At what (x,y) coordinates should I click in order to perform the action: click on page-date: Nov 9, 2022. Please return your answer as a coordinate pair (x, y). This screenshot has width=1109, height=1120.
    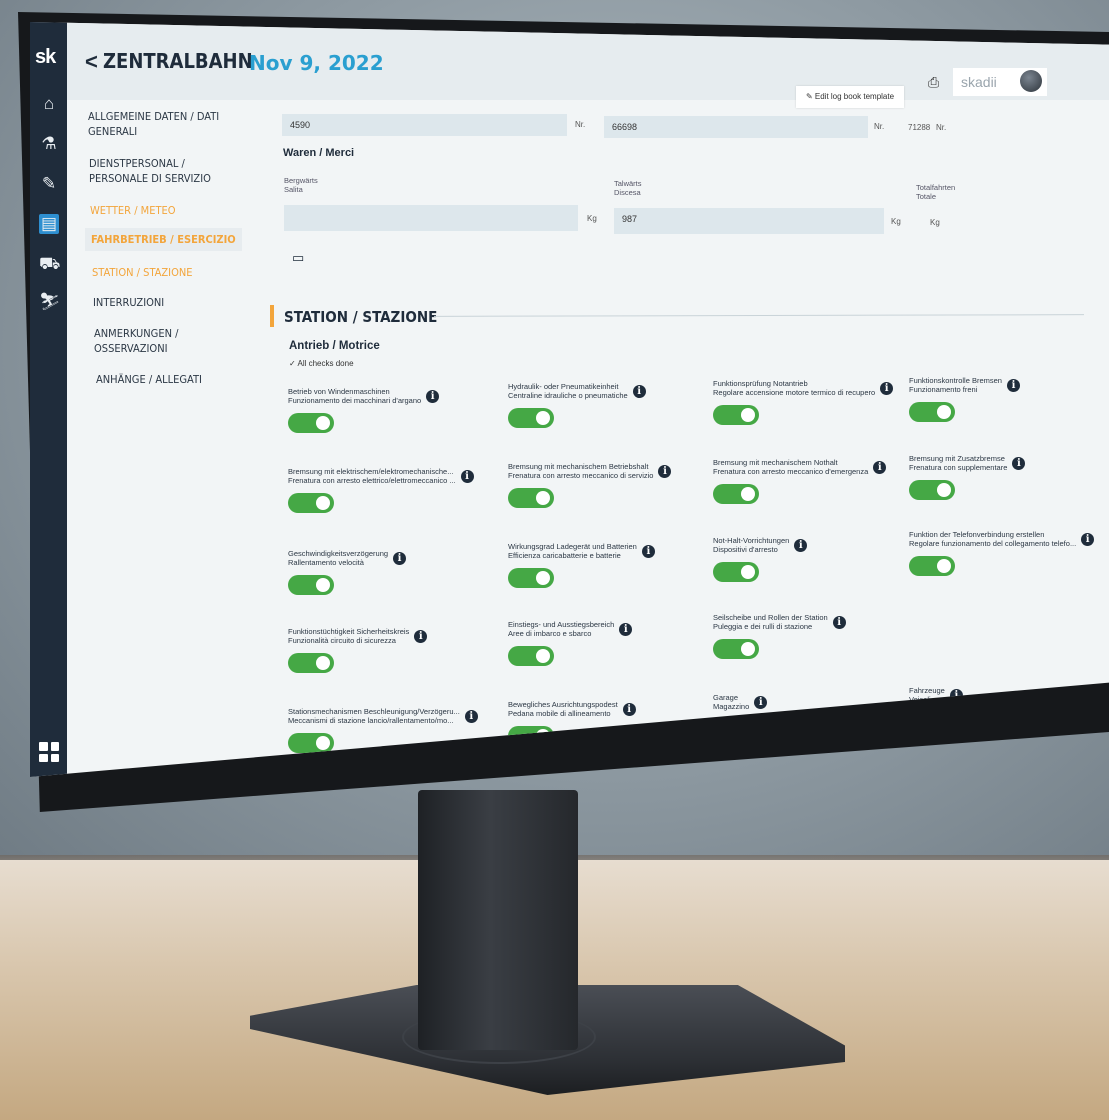
    Looking at the image, I should click on (316, 63).